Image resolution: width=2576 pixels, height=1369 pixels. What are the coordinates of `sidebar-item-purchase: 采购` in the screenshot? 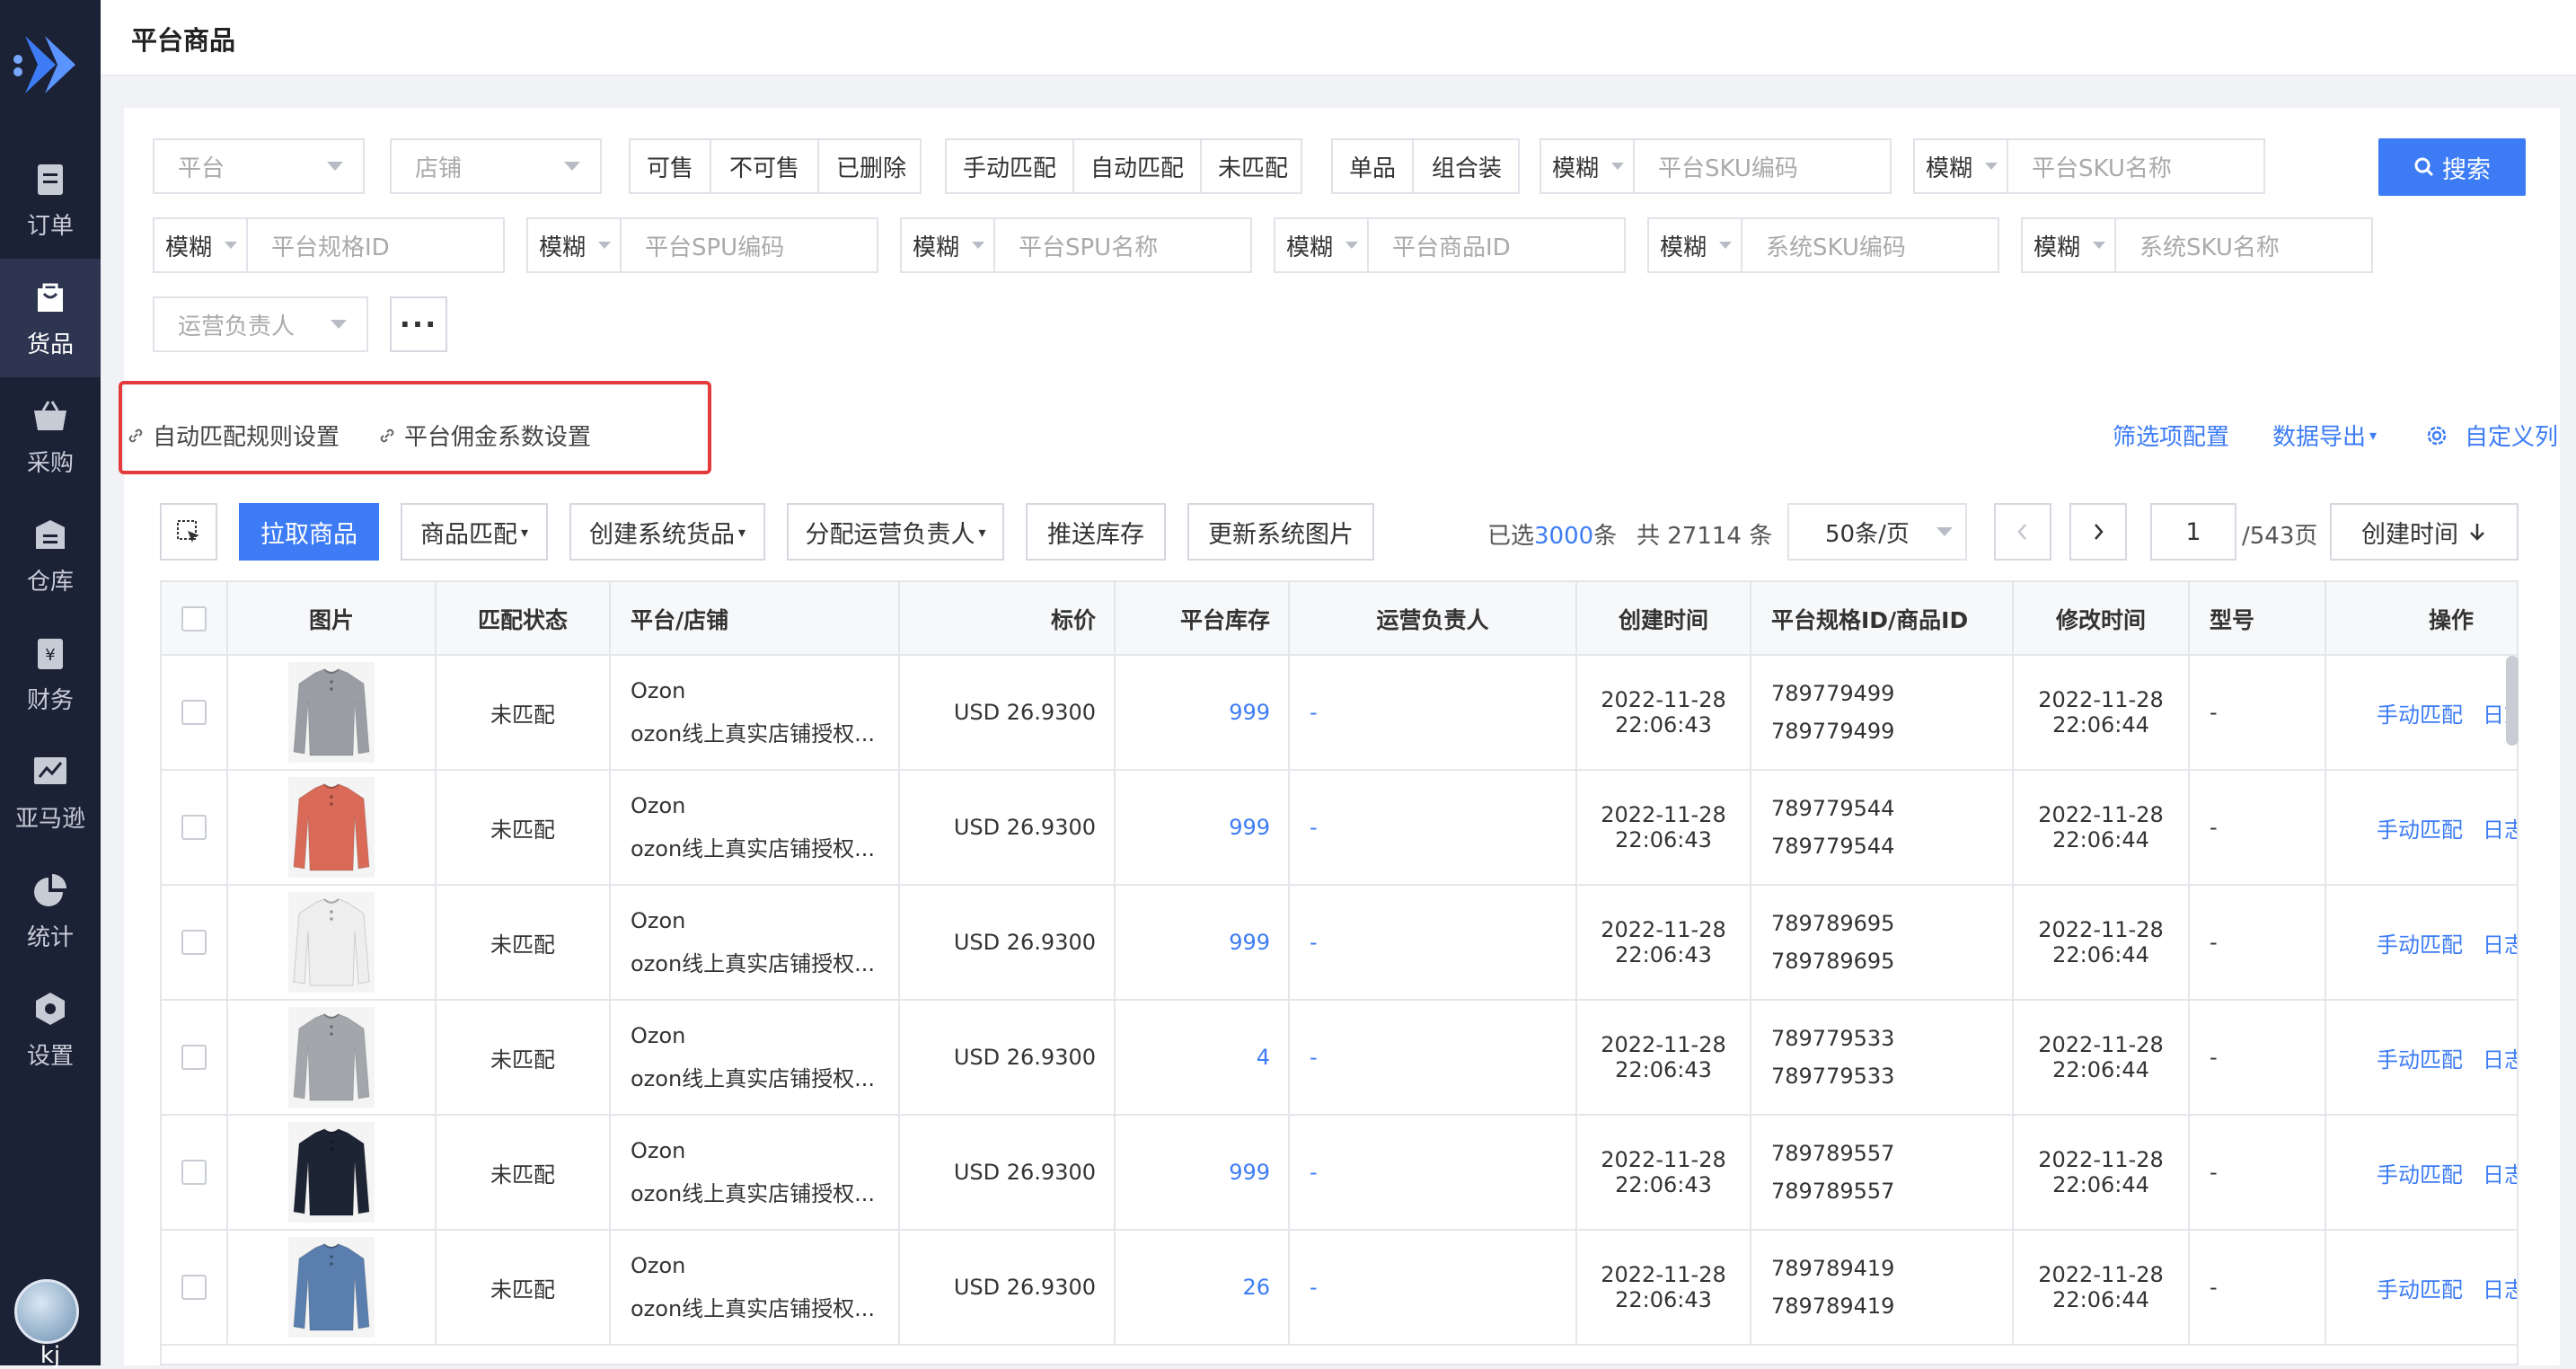 It's located at (50, 437).